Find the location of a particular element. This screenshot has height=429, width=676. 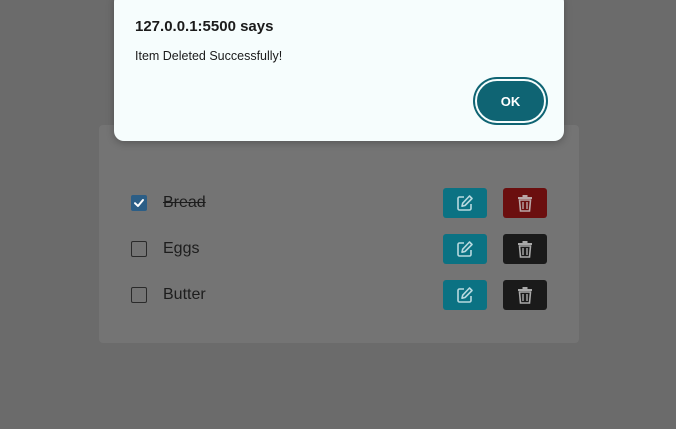

ok-button: OK is located at coordinates (510, 101).